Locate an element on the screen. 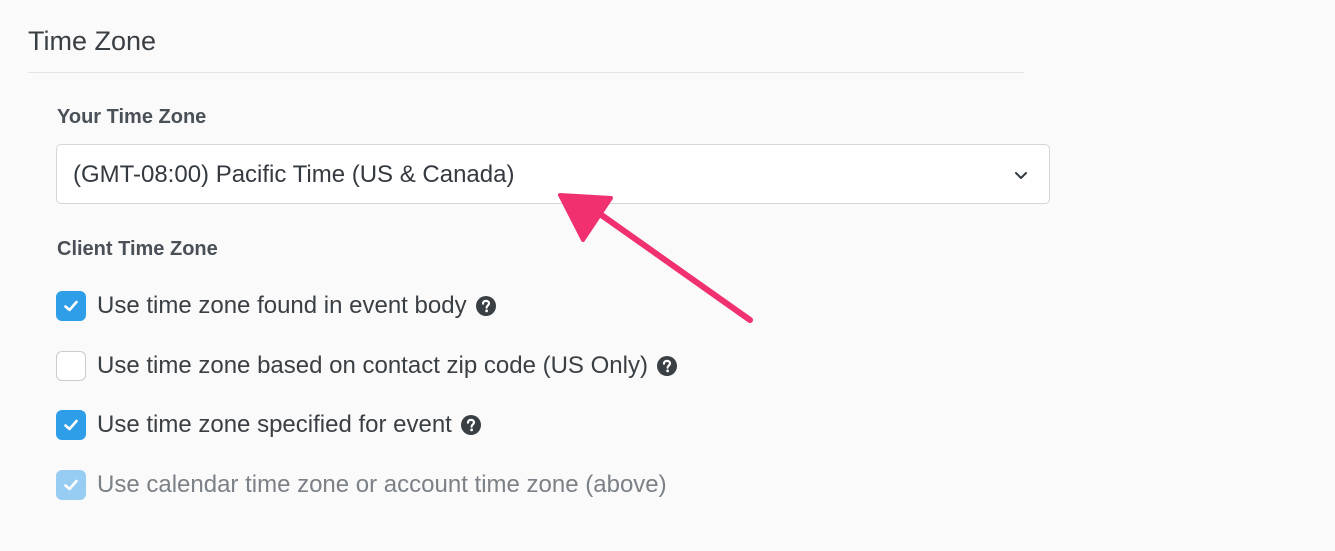 Image resolution: width=1335 pixels, height=551 pixels. calendar-or-account-checkbox is located at coordinates (71, 485).